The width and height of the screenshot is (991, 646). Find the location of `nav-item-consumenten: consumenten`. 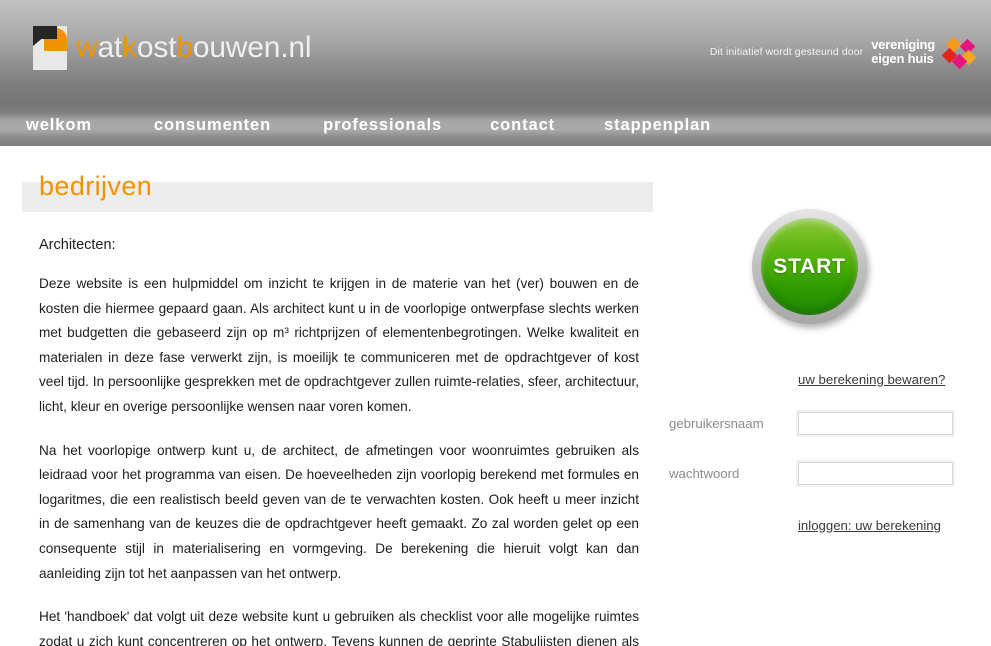

nav-item-consumenten: consumenten is located at coordinates (212, 125).